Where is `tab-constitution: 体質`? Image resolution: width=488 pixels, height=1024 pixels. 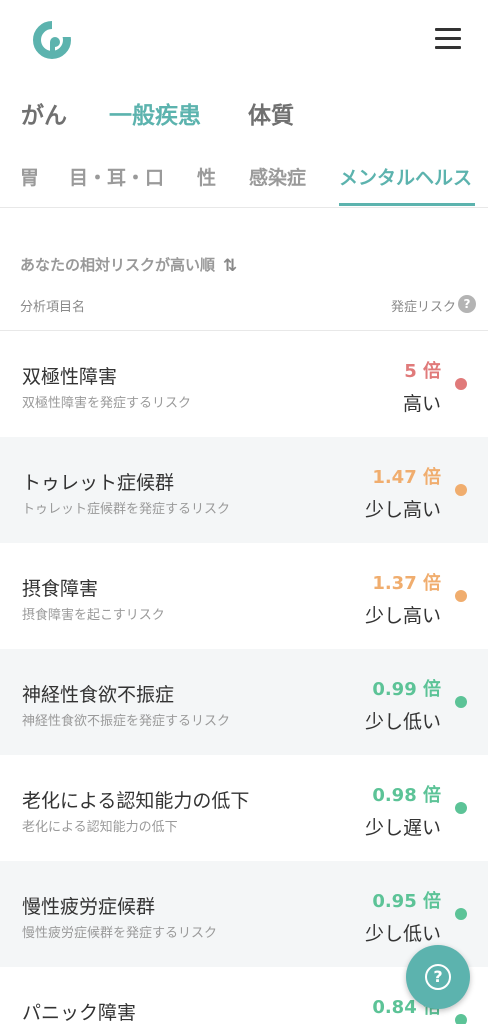 tab-constitution: 体質 is located at coordinates (271, 113).